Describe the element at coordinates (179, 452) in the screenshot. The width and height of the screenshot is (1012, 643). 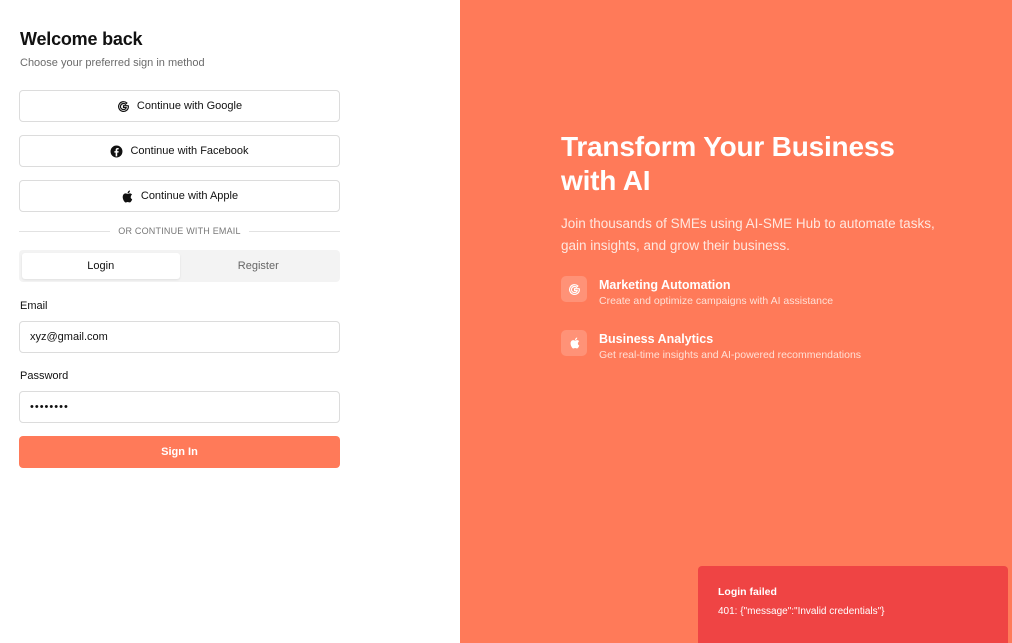
I see `sign-in-button: Sign In` at that location.